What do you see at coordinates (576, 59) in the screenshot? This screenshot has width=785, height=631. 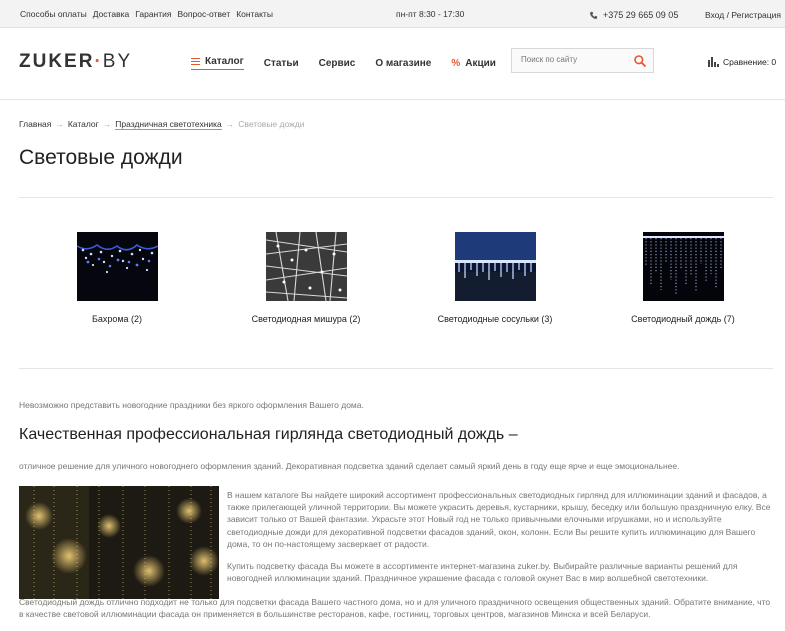 I see `search-input` at bounding box center [576, 59].